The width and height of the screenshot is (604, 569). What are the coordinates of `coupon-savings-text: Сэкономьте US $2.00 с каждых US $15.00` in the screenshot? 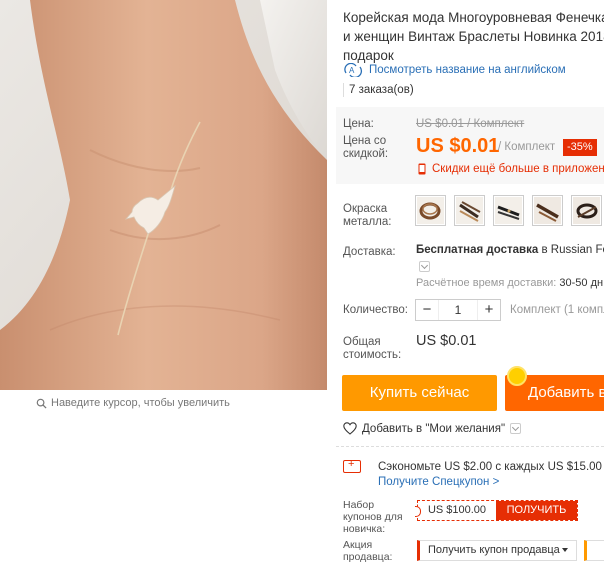 It's located at (490, 467).